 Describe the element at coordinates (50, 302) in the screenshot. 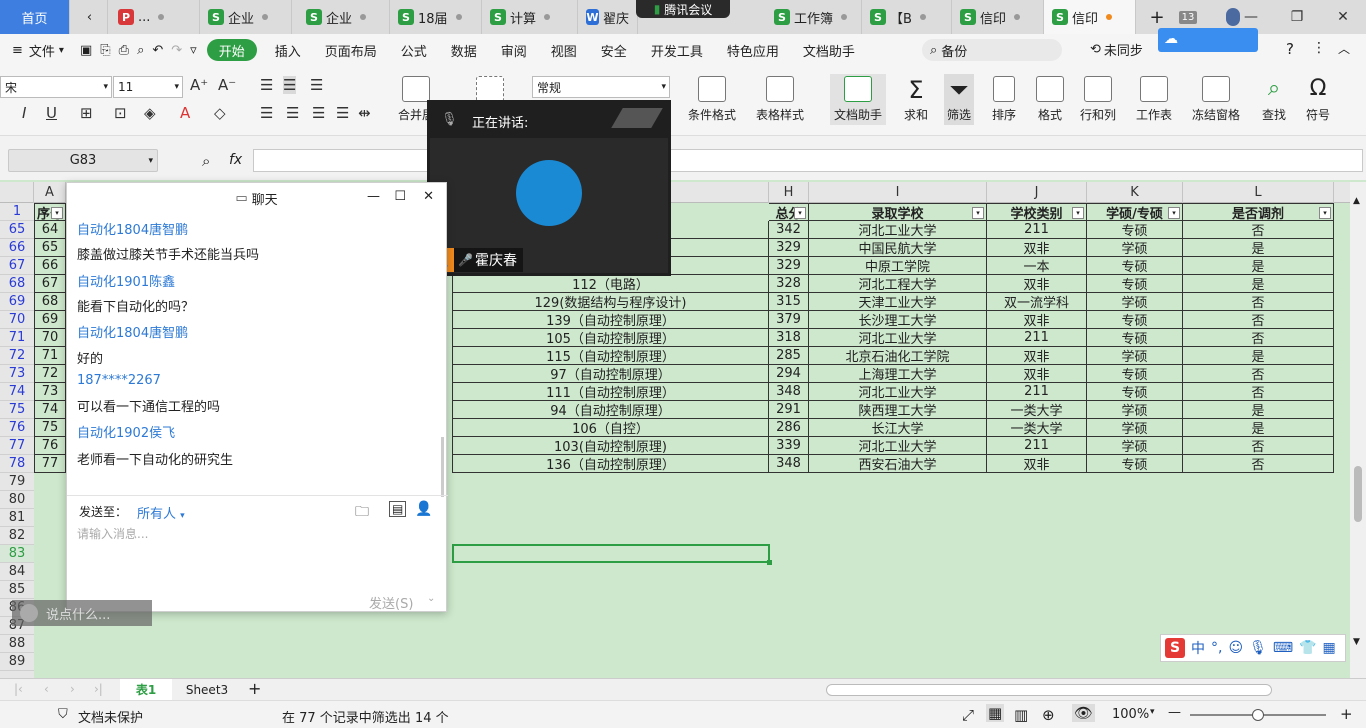

I see `table-cell: 68` at that location.